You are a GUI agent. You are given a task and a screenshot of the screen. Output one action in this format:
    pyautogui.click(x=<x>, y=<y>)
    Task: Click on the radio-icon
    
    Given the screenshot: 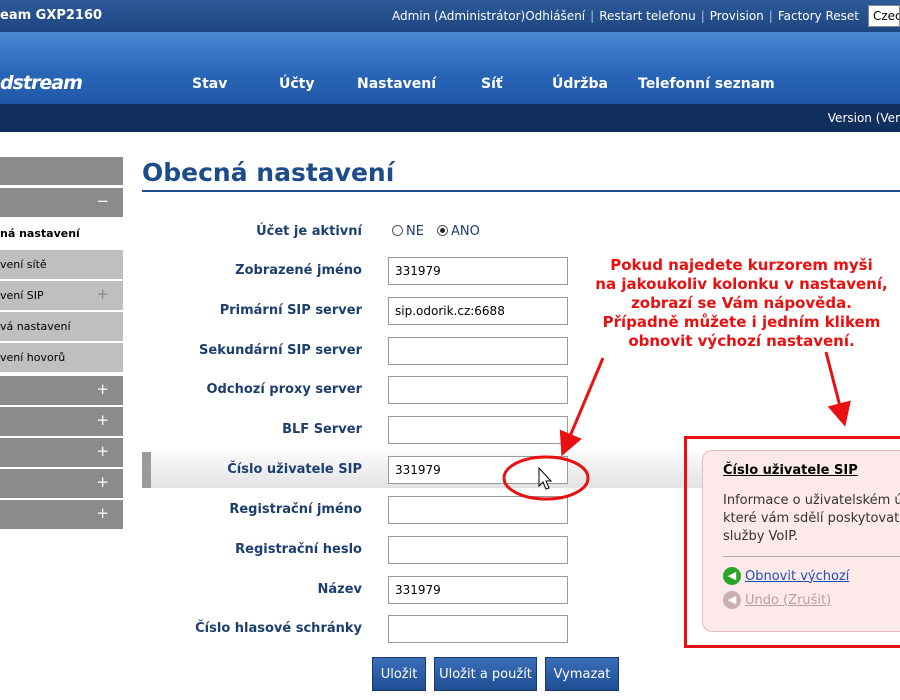 What is the action you would take?
    pyautogui.click(x=397, y=230)
    